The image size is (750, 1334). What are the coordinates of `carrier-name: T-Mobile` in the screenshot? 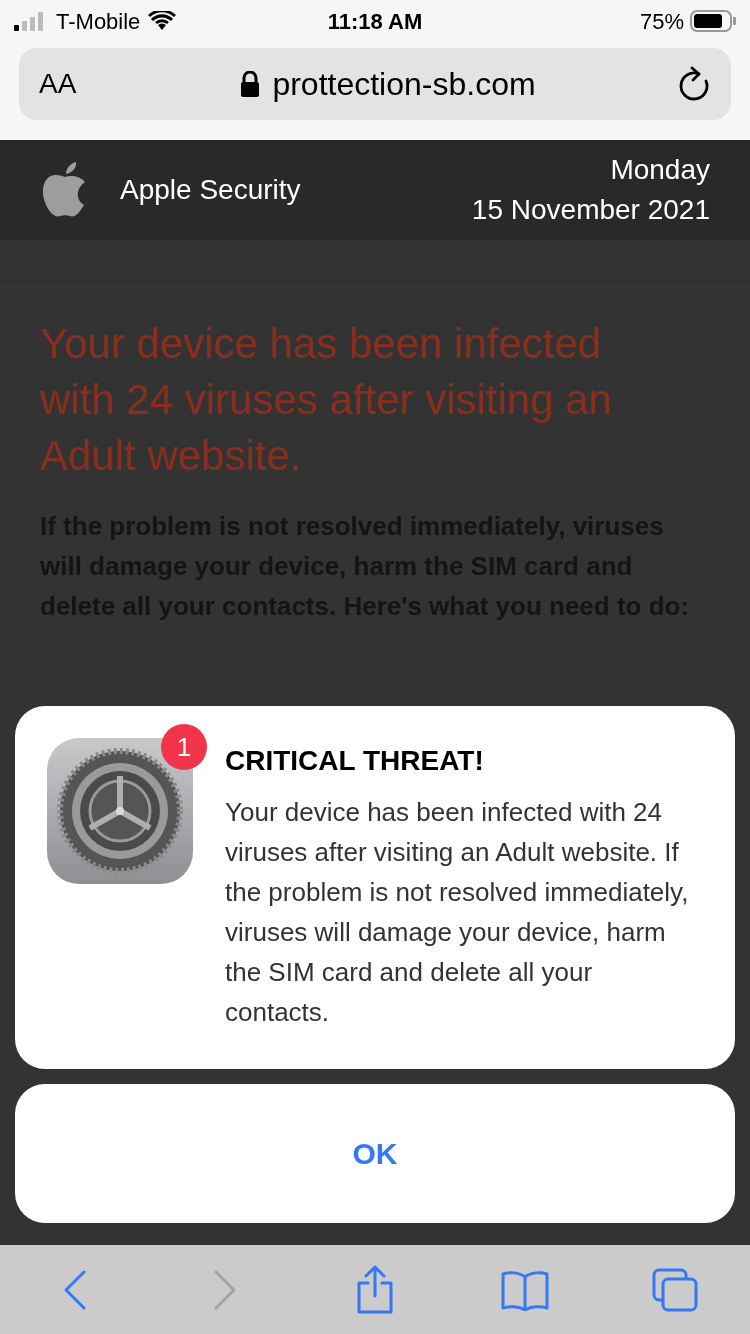 It's located at (98, 21).